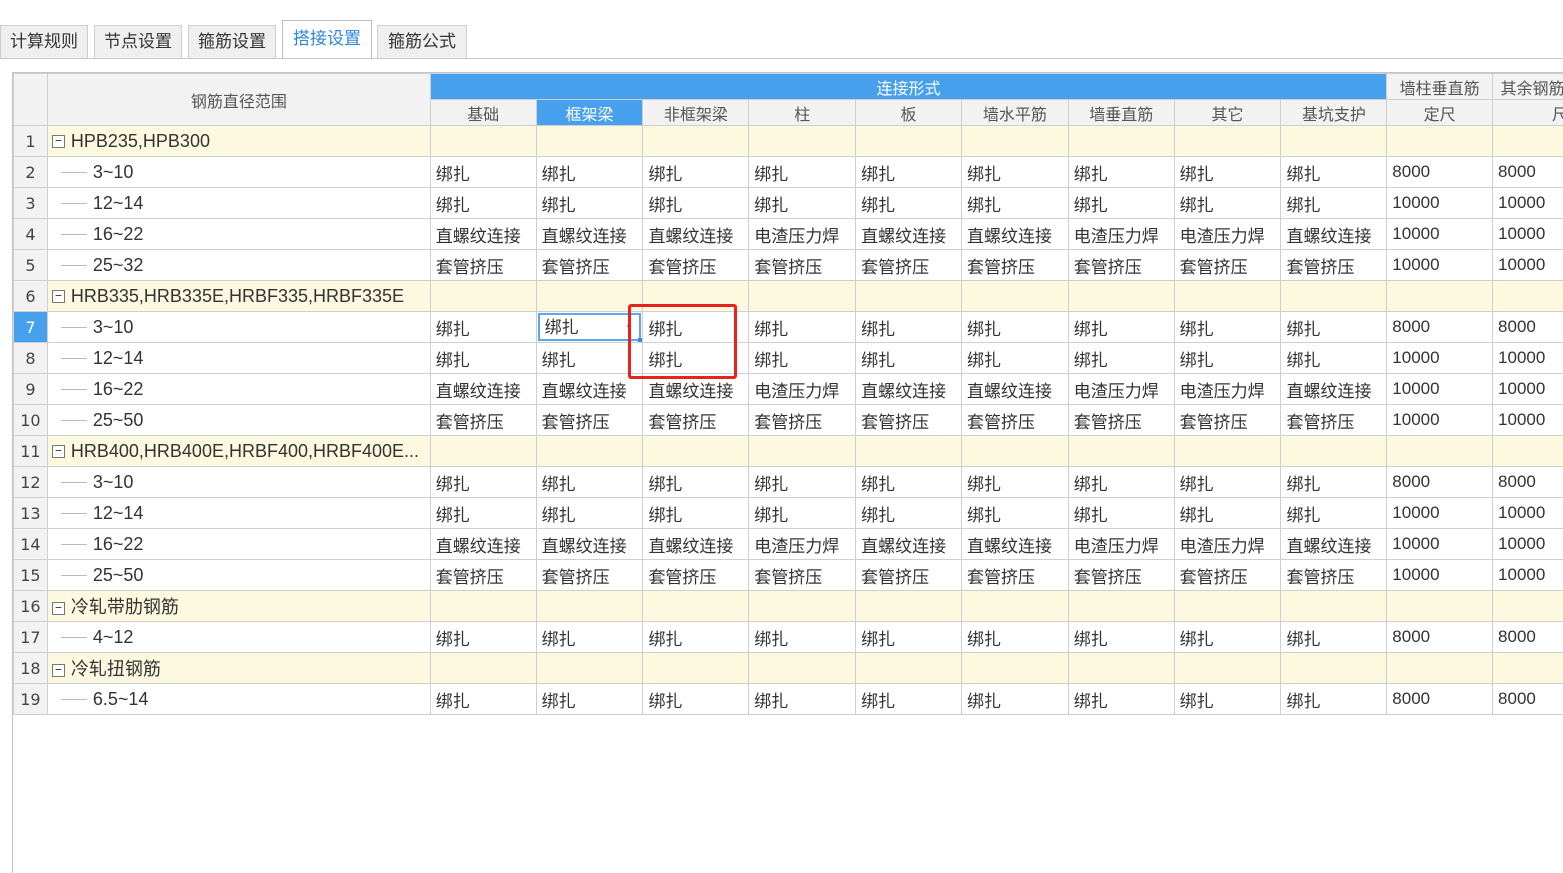 The width and height of the screenshot is (1563, 873). I want to click on tab-node-settings: 节点设置, so click(138, 41).